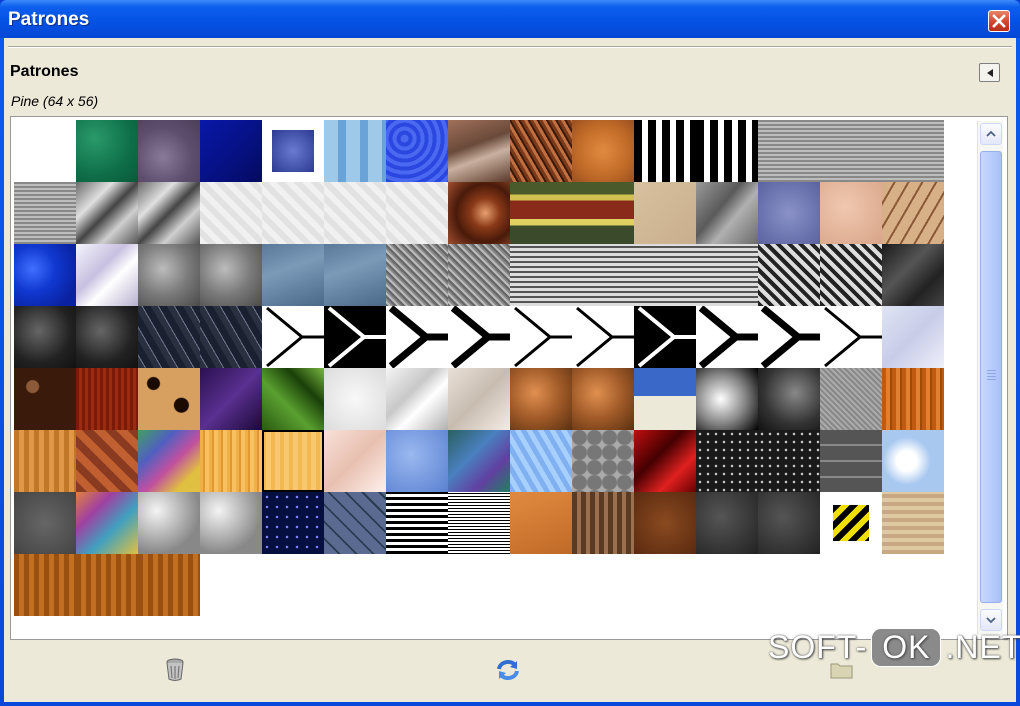  Describe the element at coordinates (603, 523) in the screenshot. I see `pattern-swatch-tree-bark` at that location.